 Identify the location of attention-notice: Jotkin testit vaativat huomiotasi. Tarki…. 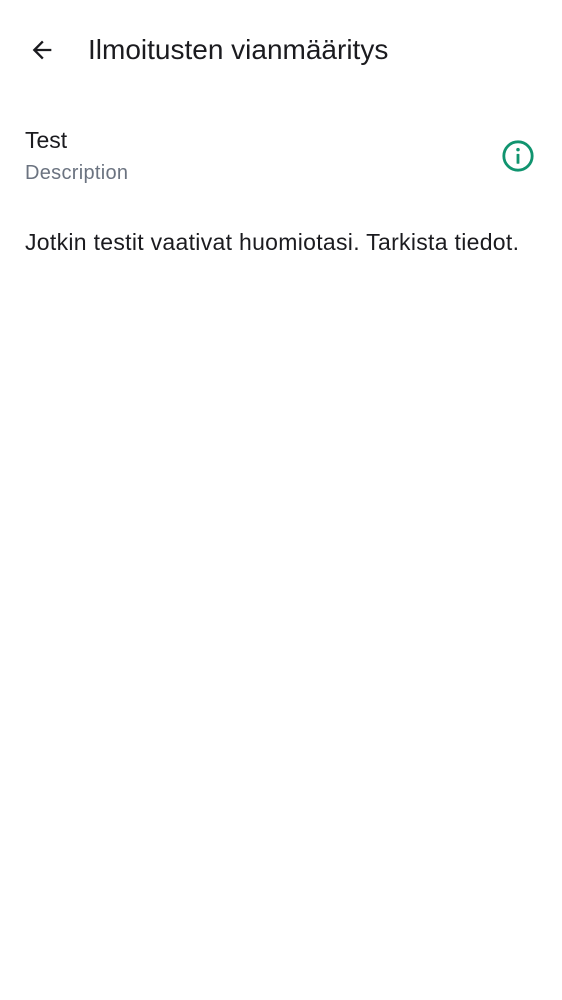
(272, 242).